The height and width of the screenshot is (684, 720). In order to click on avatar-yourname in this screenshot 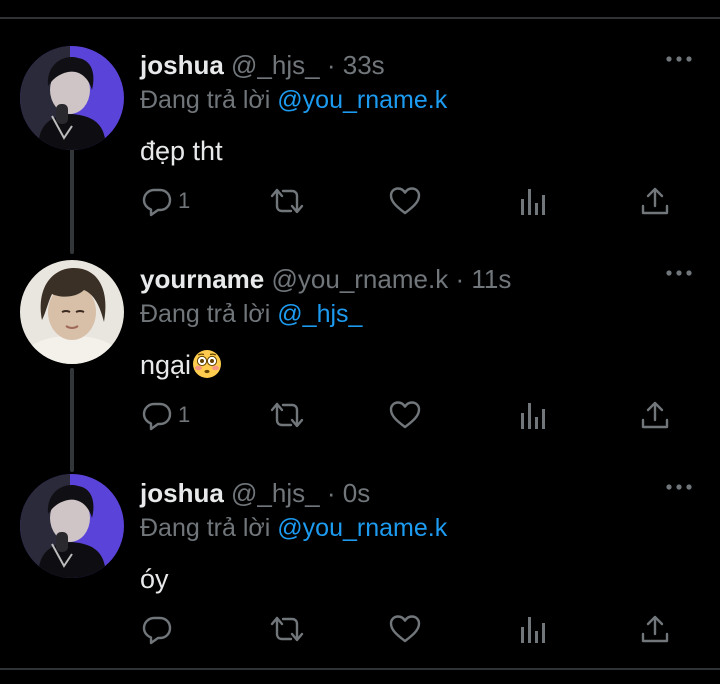, I will do `click(72, 312)`.